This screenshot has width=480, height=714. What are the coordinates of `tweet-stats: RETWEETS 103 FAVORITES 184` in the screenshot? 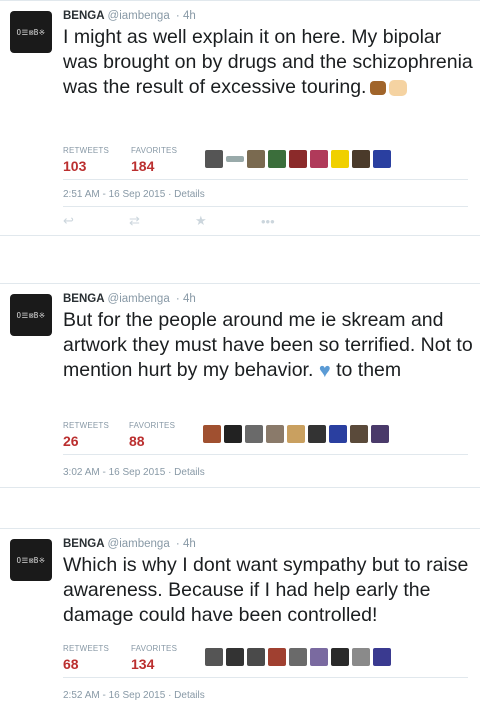 It's located at (268, 161).